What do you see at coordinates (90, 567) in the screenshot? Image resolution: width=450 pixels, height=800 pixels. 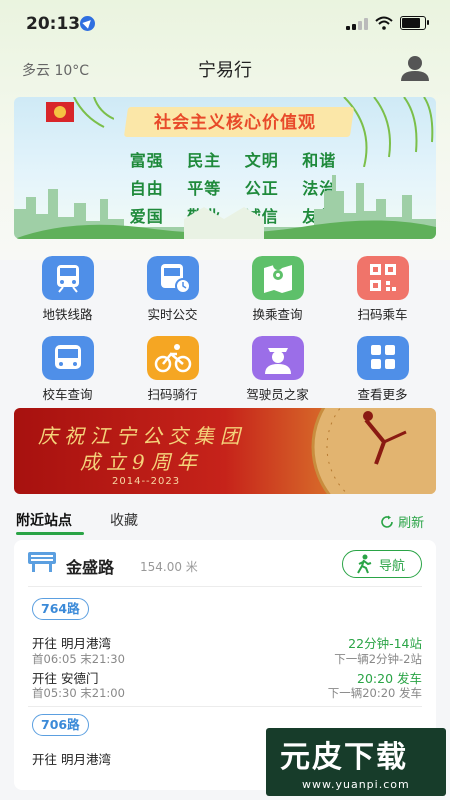 I see `station-name: 金盛路` at bounding box center [90, 567].